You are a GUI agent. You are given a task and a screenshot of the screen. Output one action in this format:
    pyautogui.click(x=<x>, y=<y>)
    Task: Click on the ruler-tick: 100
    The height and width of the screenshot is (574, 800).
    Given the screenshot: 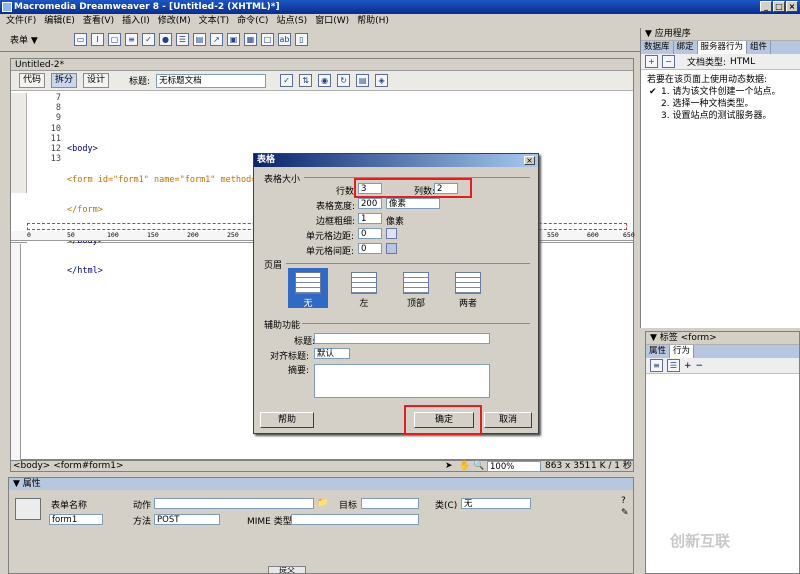 What is the action you would take?
    pyautogui.click(x=113, y=235)
    